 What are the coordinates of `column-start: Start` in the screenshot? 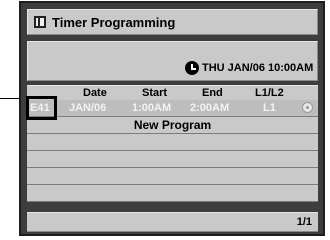 It's located at (155, 93).